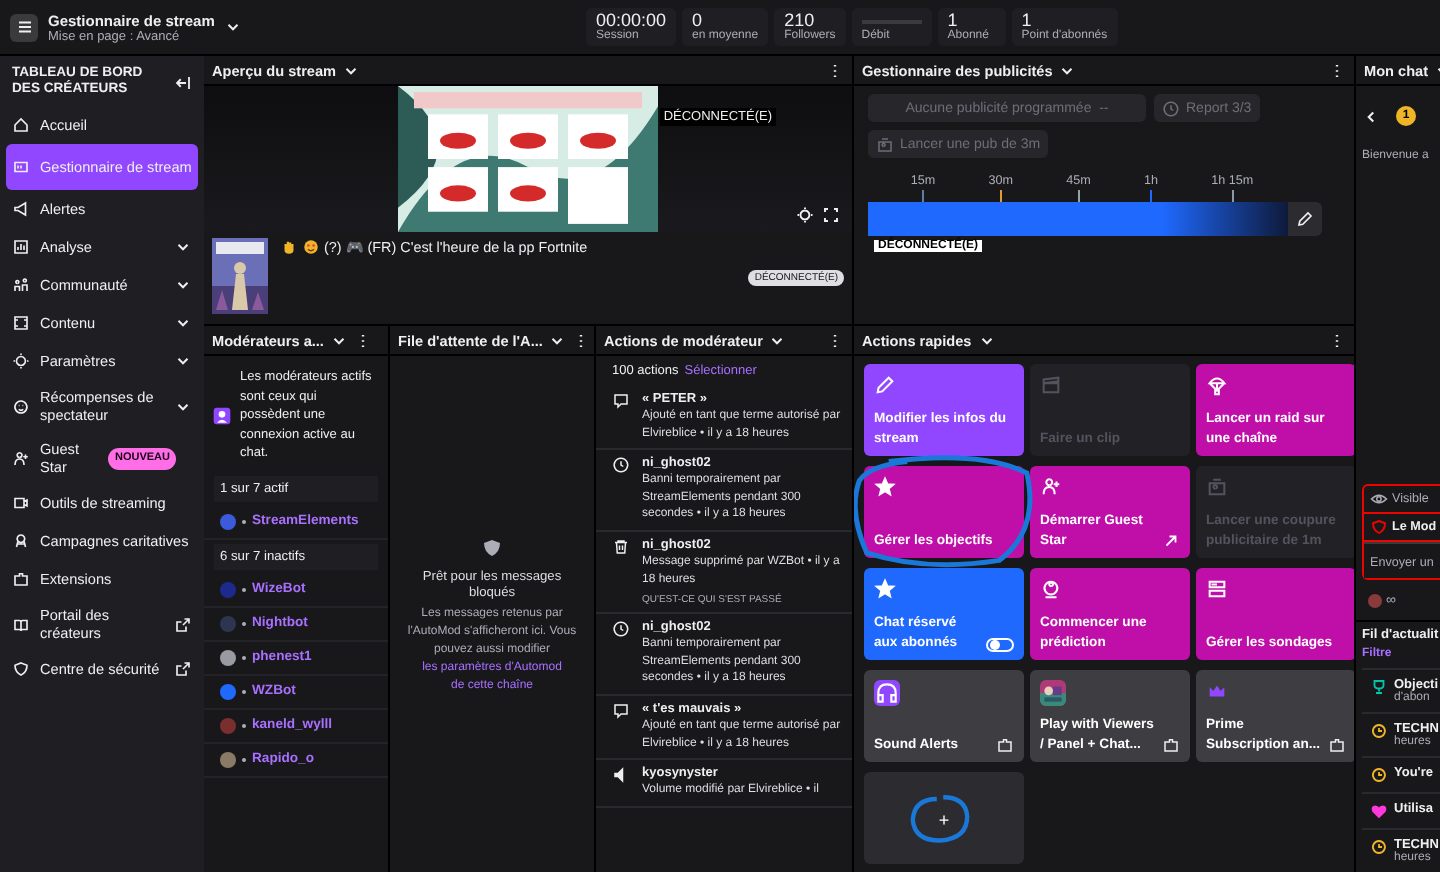 The width and height of the screenshot is (1440, 872). Describe the element at coordinates (21, 285) in the screenshot. I see `people-icon` at that location.